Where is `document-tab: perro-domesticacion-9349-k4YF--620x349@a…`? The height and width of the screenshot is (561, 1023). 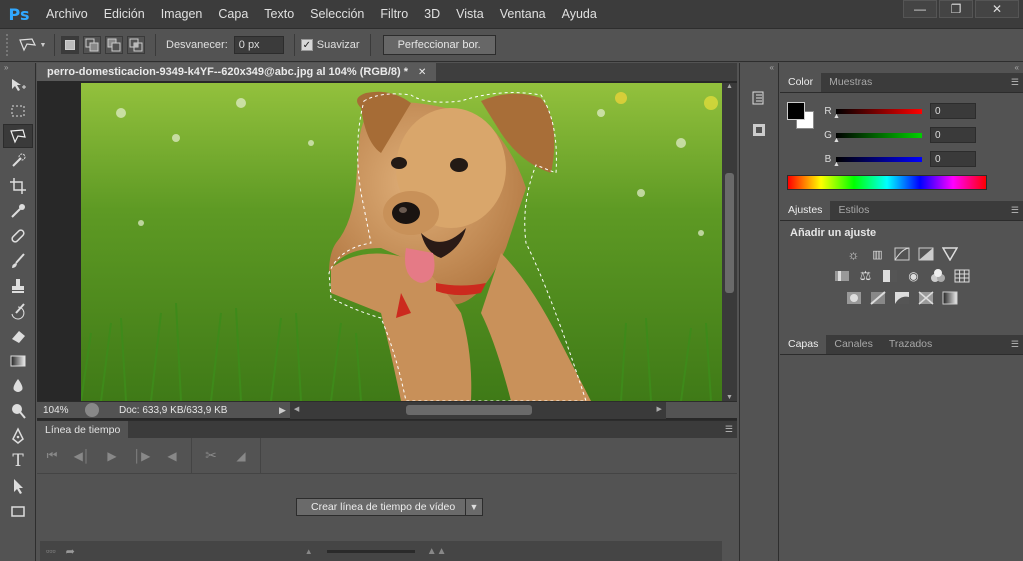 document-tab: perro-domesticacion-9349-k4YF--620x349@a… is located at coordinates (237, 72).